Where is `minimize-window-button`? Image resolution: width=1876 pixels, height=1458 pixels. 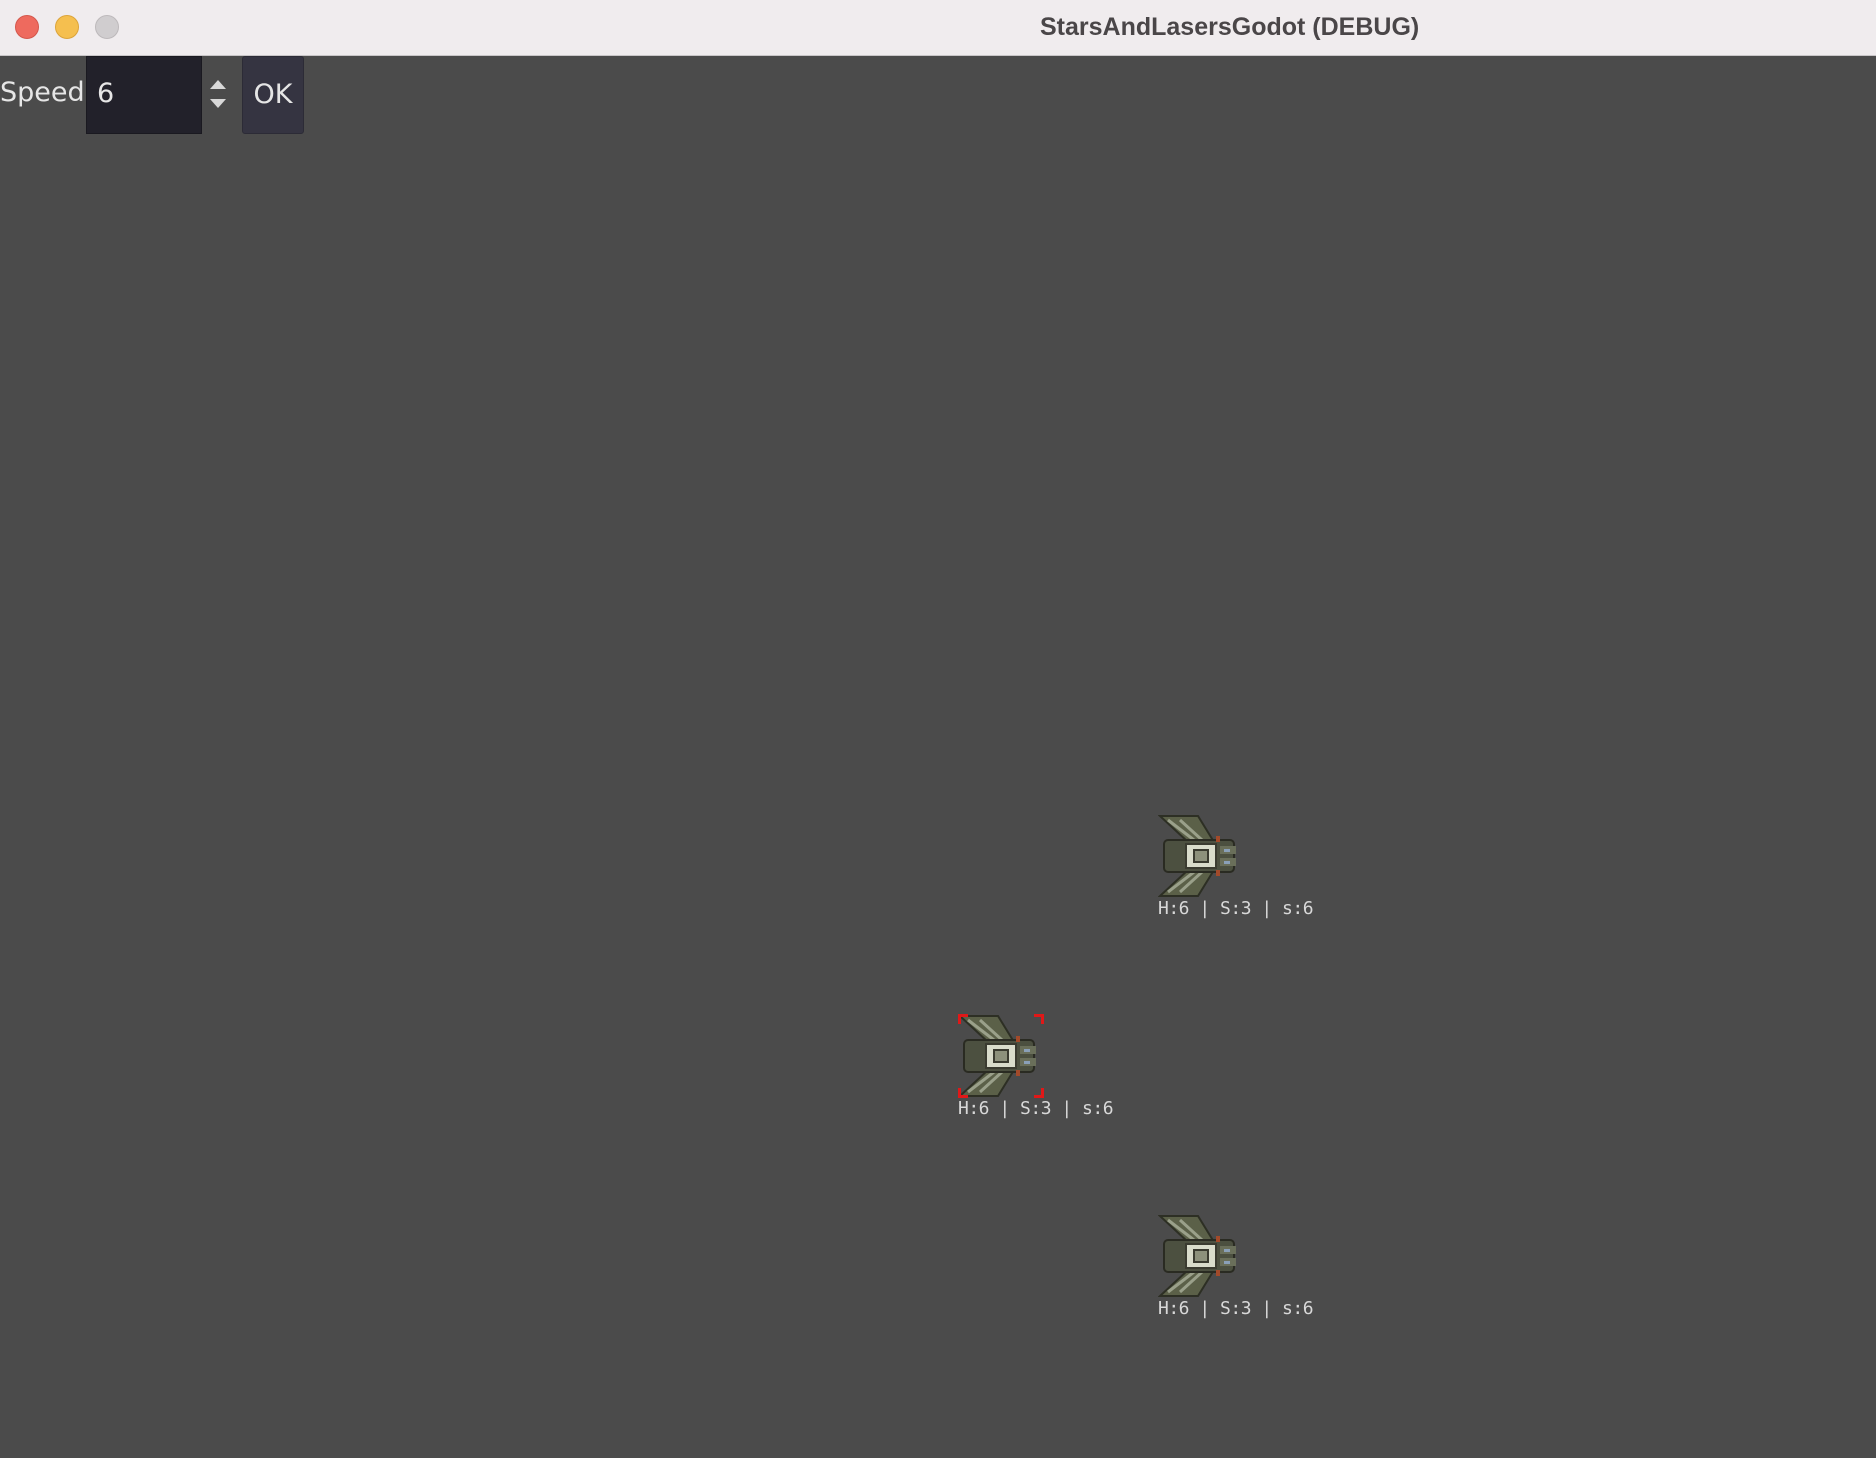
minimize-window-button is located at coordinates (67, 27).